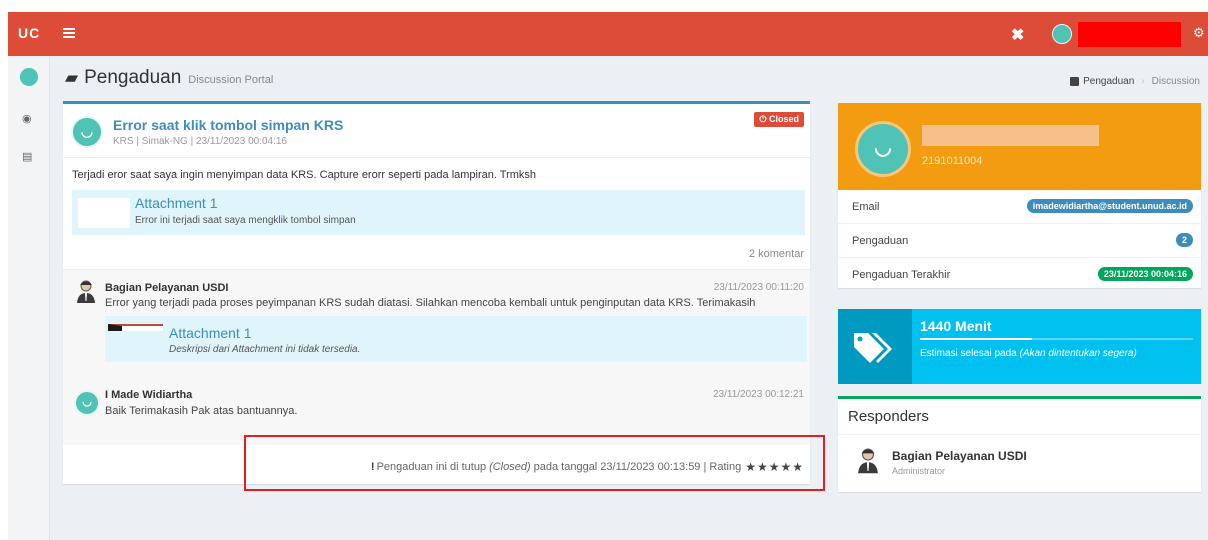 This screenshot has height=540, width=1208. What do you see at coordinates (228, 125) in the screenshot?
I see `question-title: Error saat klik tombol simpan KRS` at bounding box center [228, 125].